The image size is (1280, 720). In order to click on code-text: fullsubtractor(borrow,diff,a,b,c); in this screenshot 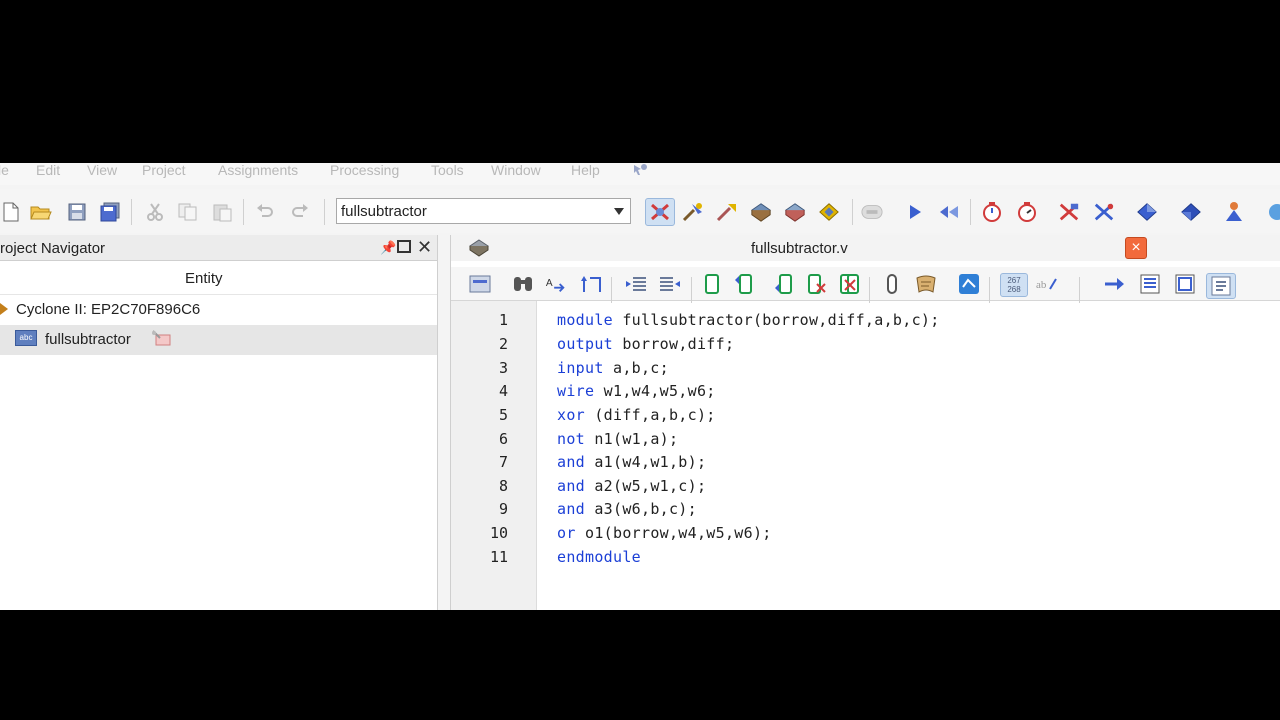, I will do `click(776, 320)`.